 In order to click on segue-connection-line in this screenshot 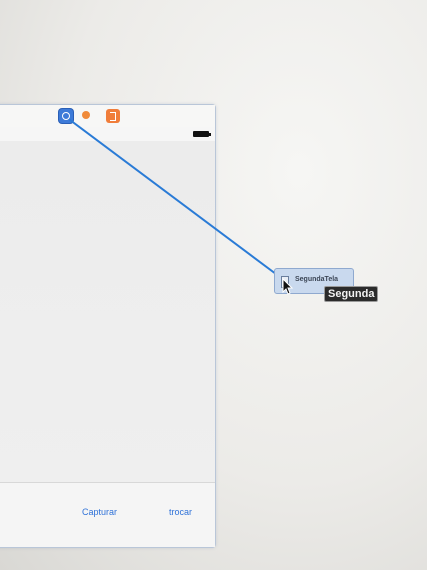, I will do `click(177, 200)`.